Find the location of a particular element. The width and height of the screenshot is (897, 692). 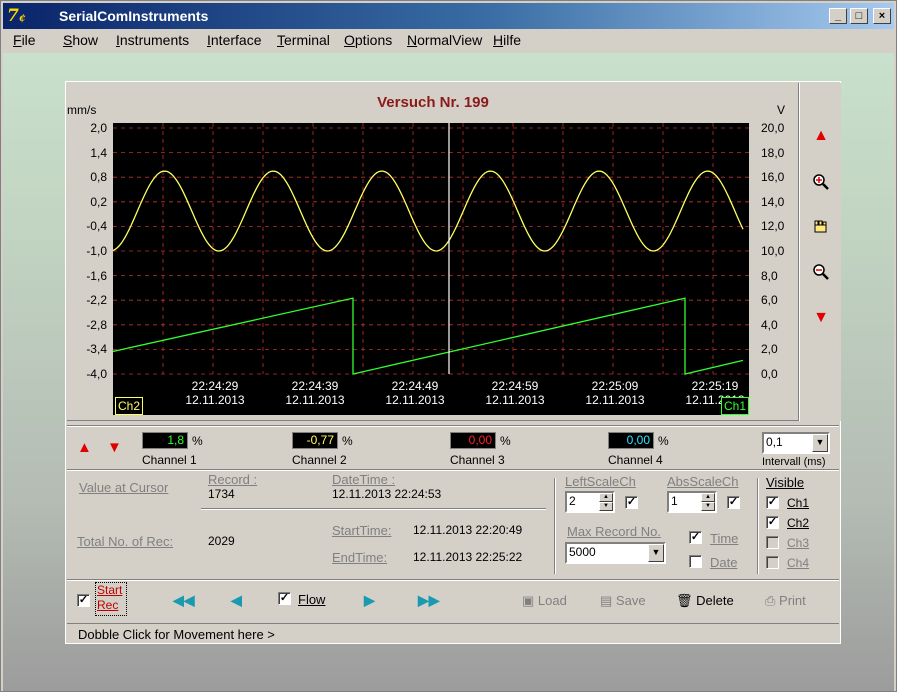

back-icon: ◀ is located at coordinates (236, 600).